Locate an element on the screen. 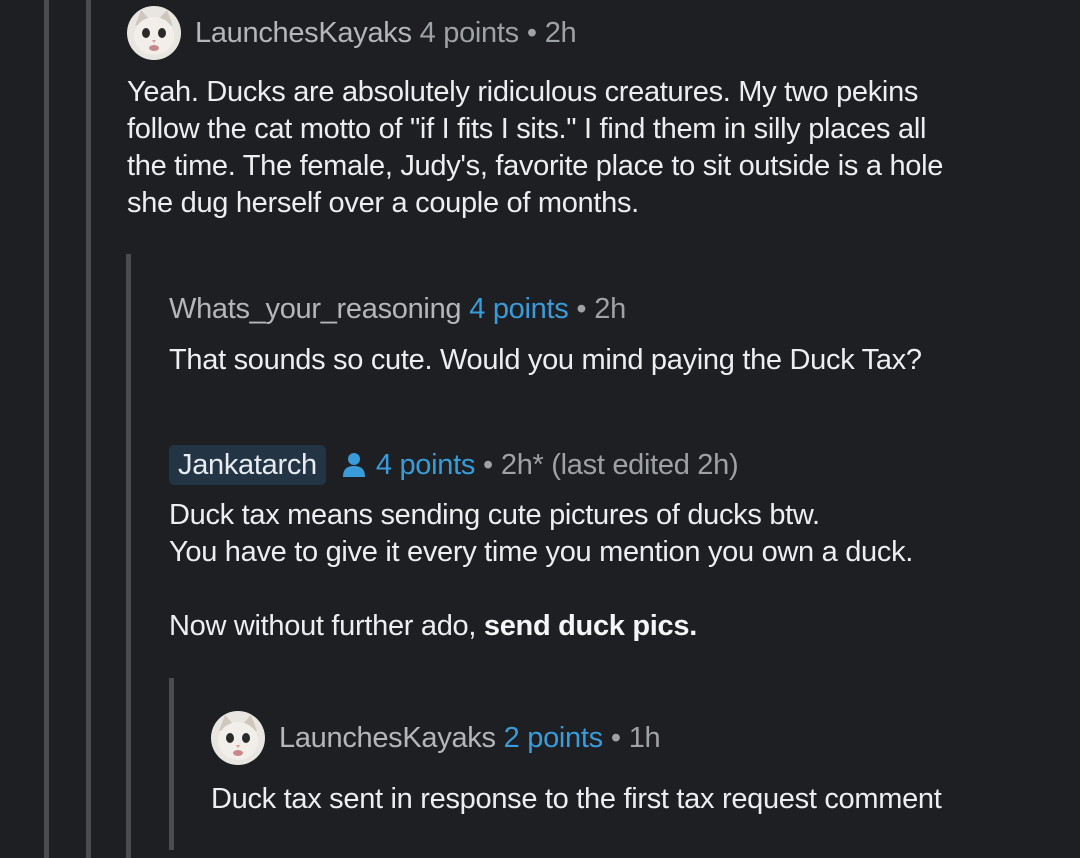 The width and height of the screenshot is (1080, 858). comment-time: 1h is located at coordinates (644, 738).